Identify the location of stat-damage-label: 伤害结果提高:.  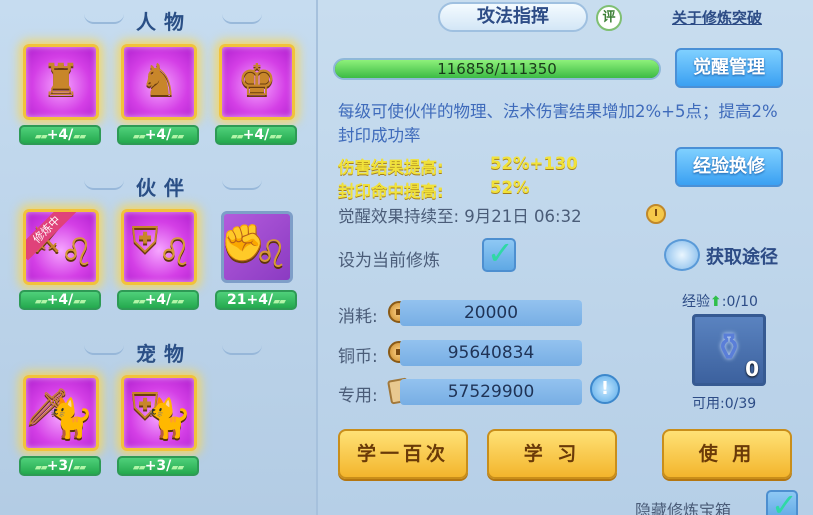
(391, 167).